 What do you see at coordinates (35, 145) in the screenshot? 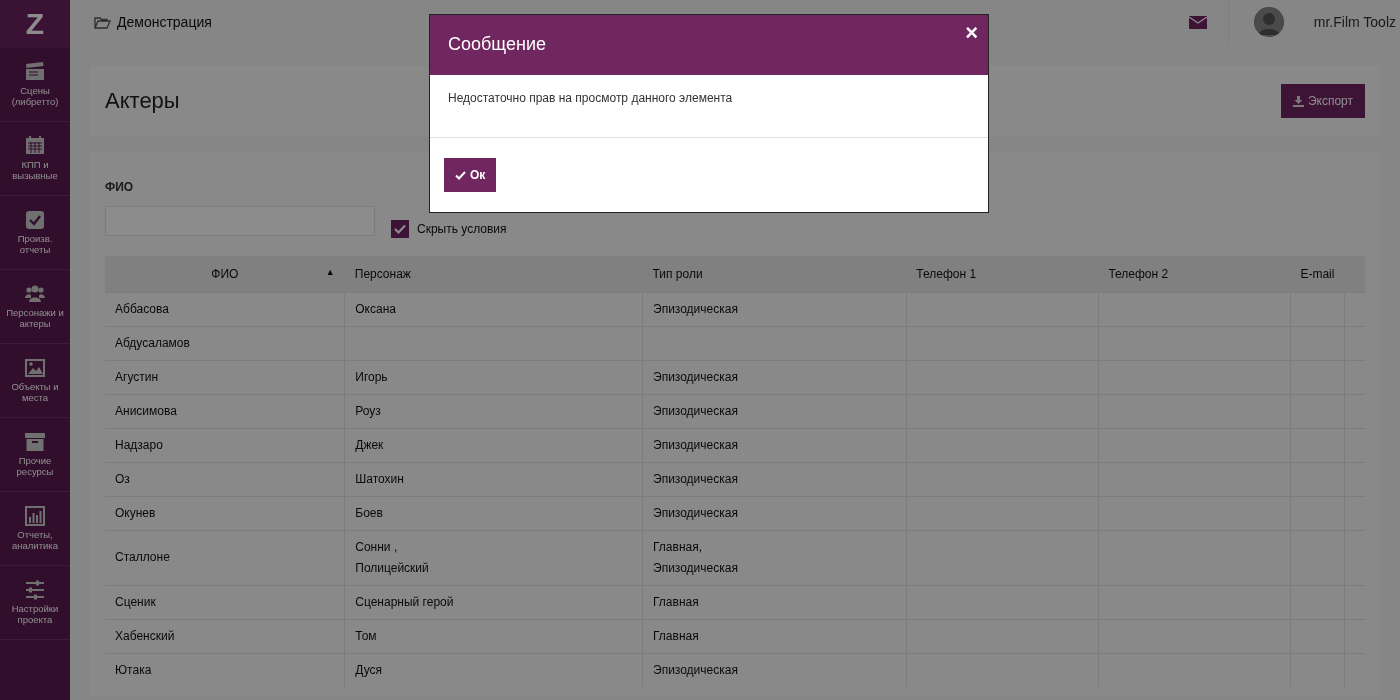
I see `calendar-icon` at bounding box center [35, 145].